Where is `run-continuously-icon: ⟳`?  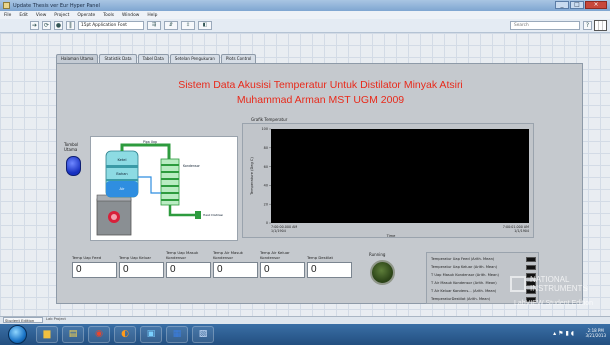
run-continuously-icon: ⟳ is located at coordinates (46, 25).